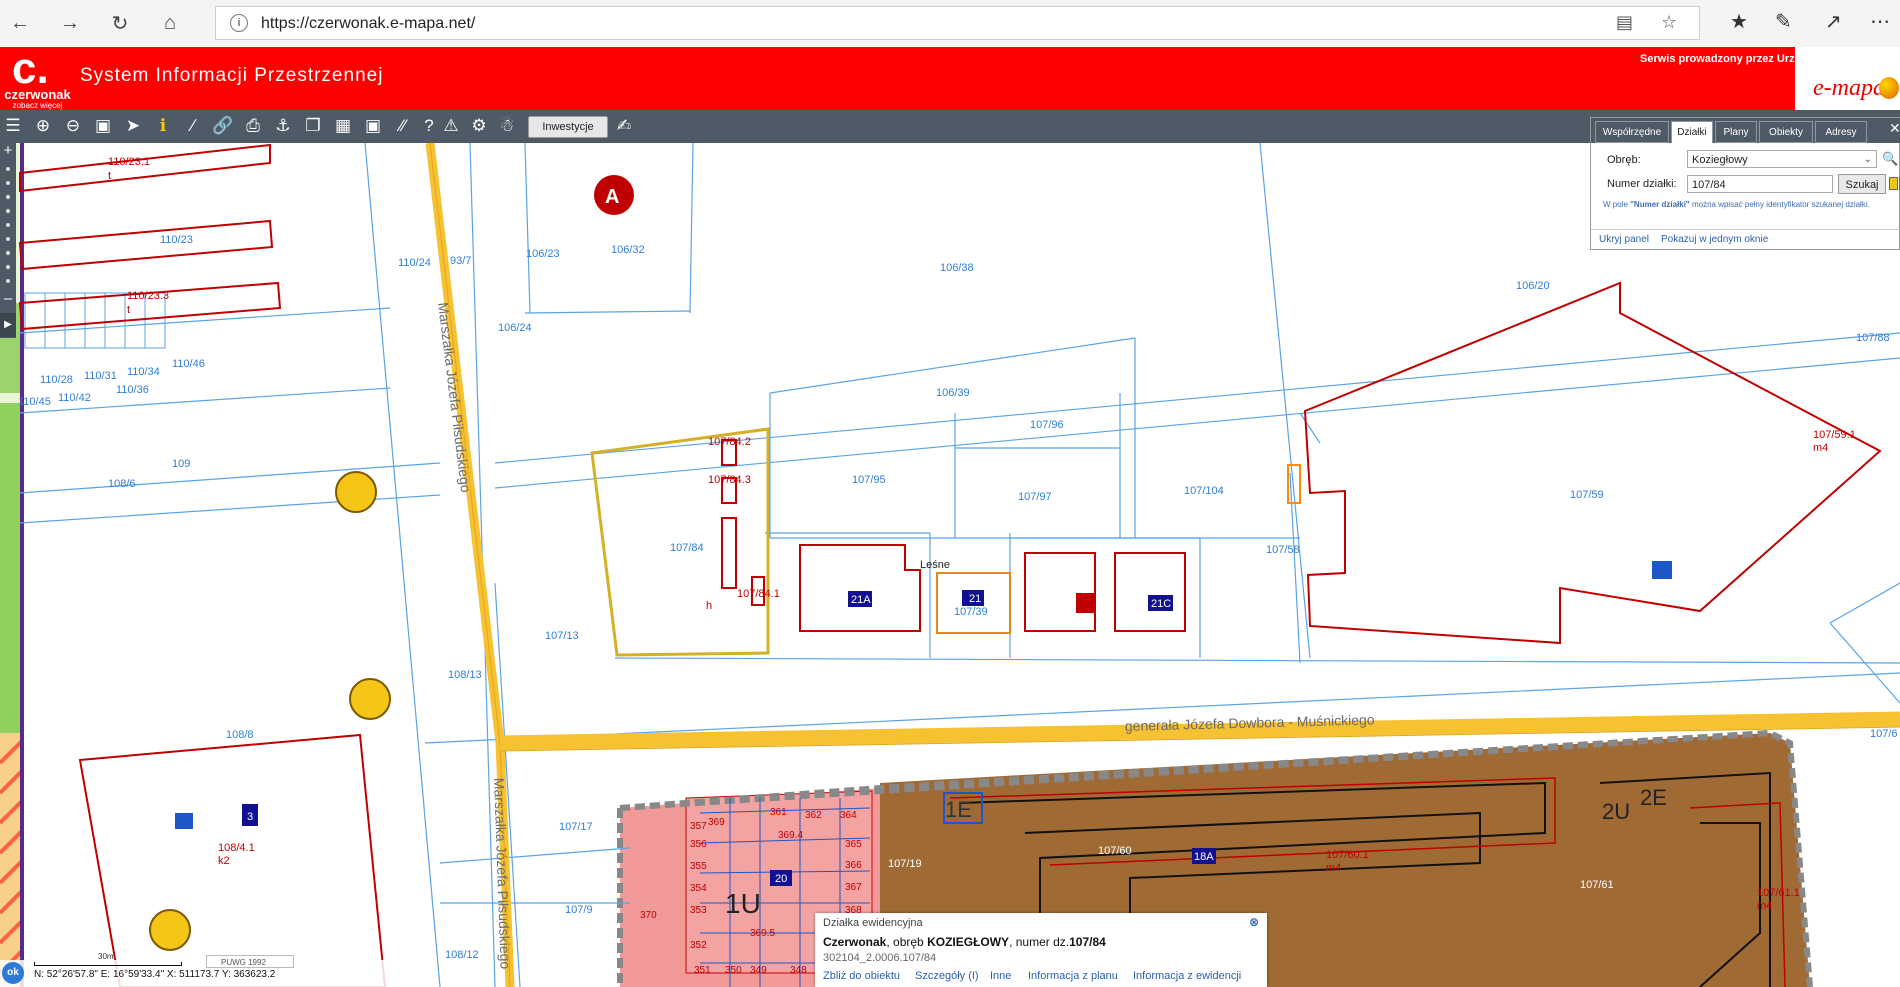 The image size is (1900, 987). Describe the element at coordinates (1161, 604) in the screenshot. I see `building-code: 21C` at that location.